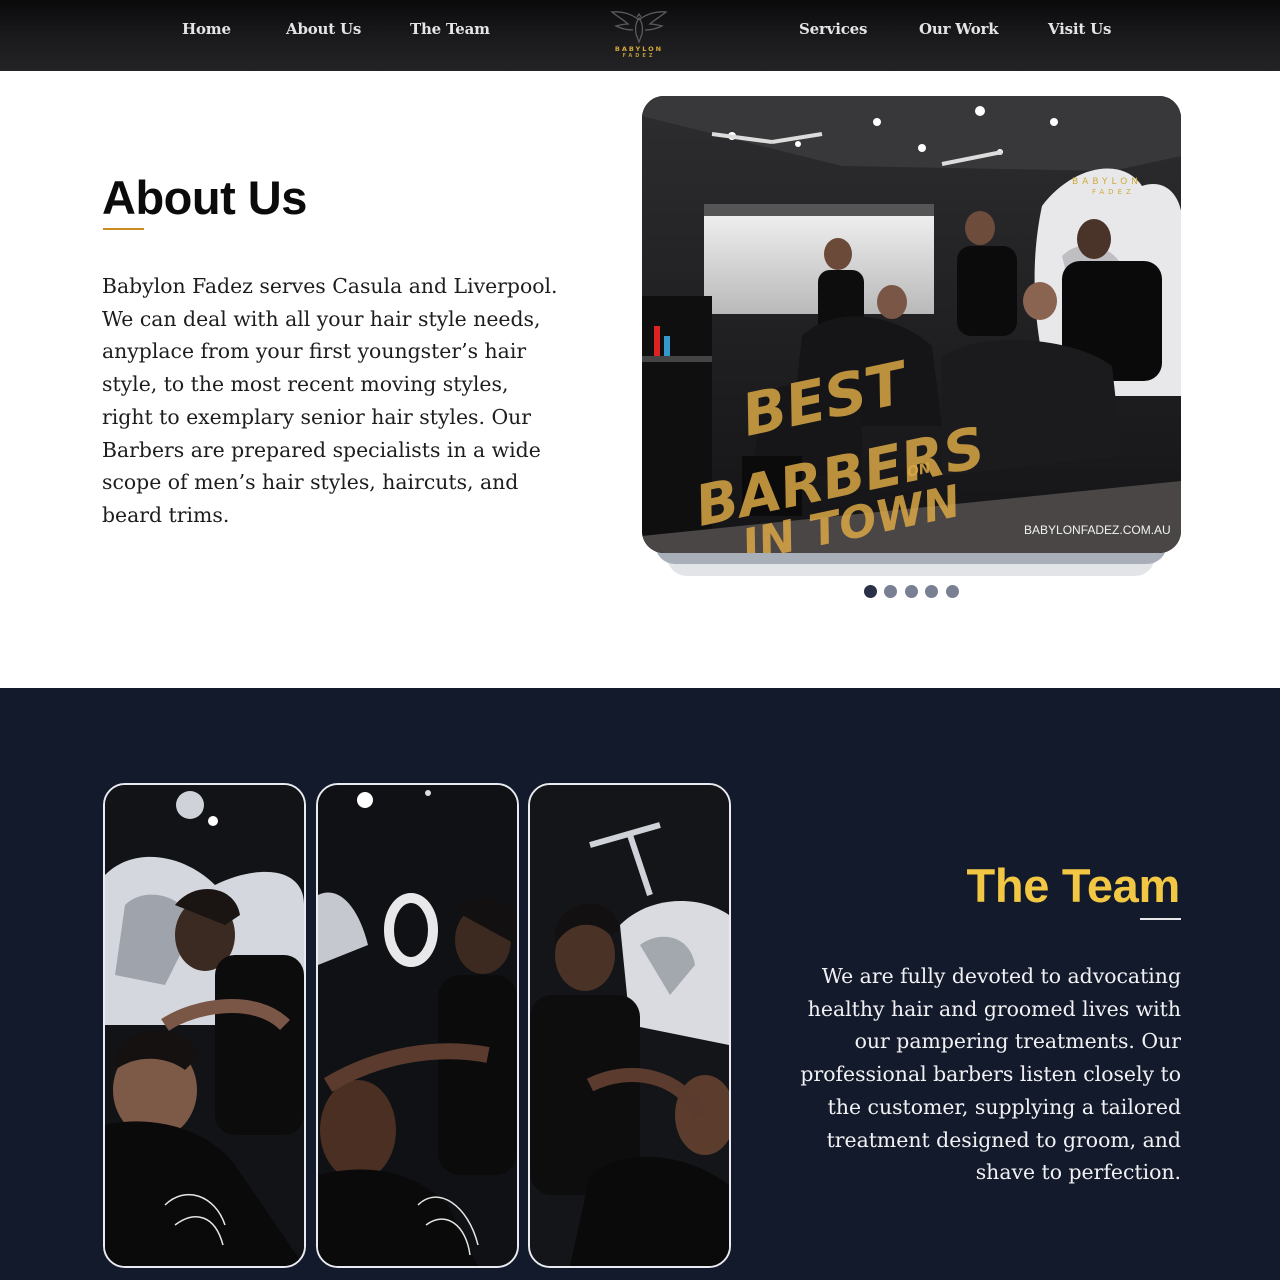 The width and height of the screenshot is (1280, 1280). Describe the element at coordinates (1160, 919) in the screenshot. I see `team-title-underline` at that location.